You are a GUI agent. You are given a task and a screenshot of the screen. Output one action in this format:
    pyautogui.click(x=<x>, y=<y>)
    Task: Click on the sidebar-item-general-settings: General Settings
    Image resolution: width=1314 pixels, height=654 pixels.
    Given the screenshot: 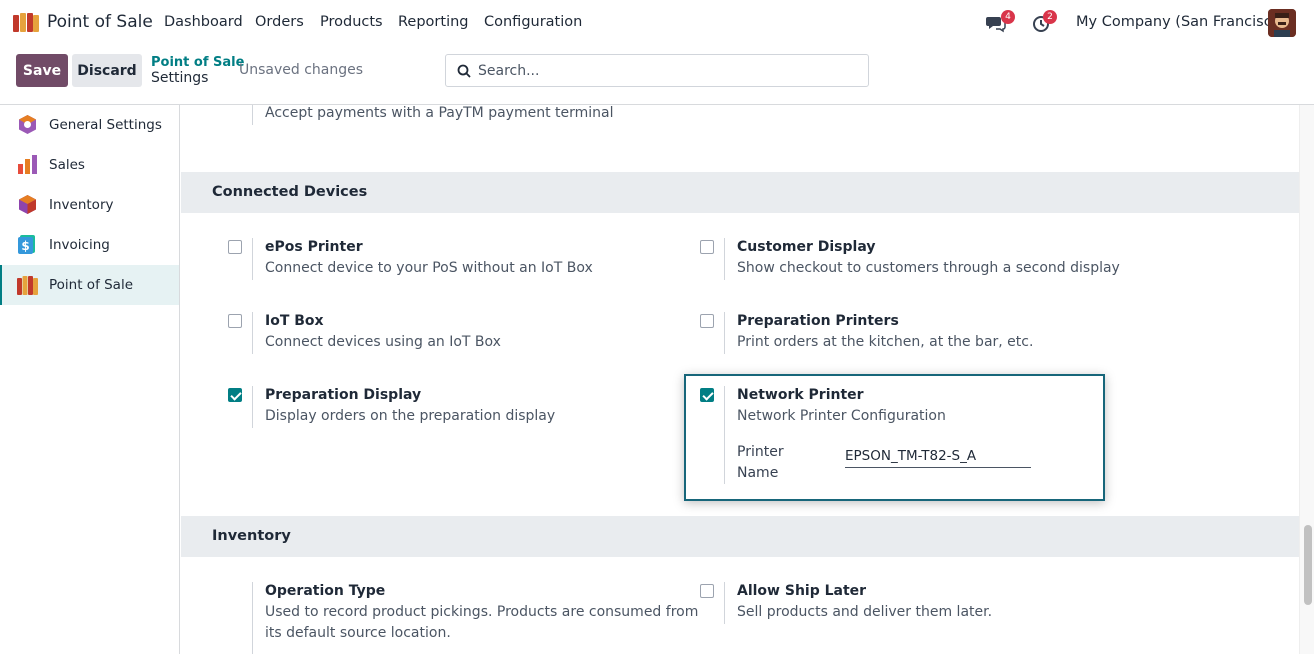 What is the action you would take?
    pyautogui.click(x=89, y=125)
    